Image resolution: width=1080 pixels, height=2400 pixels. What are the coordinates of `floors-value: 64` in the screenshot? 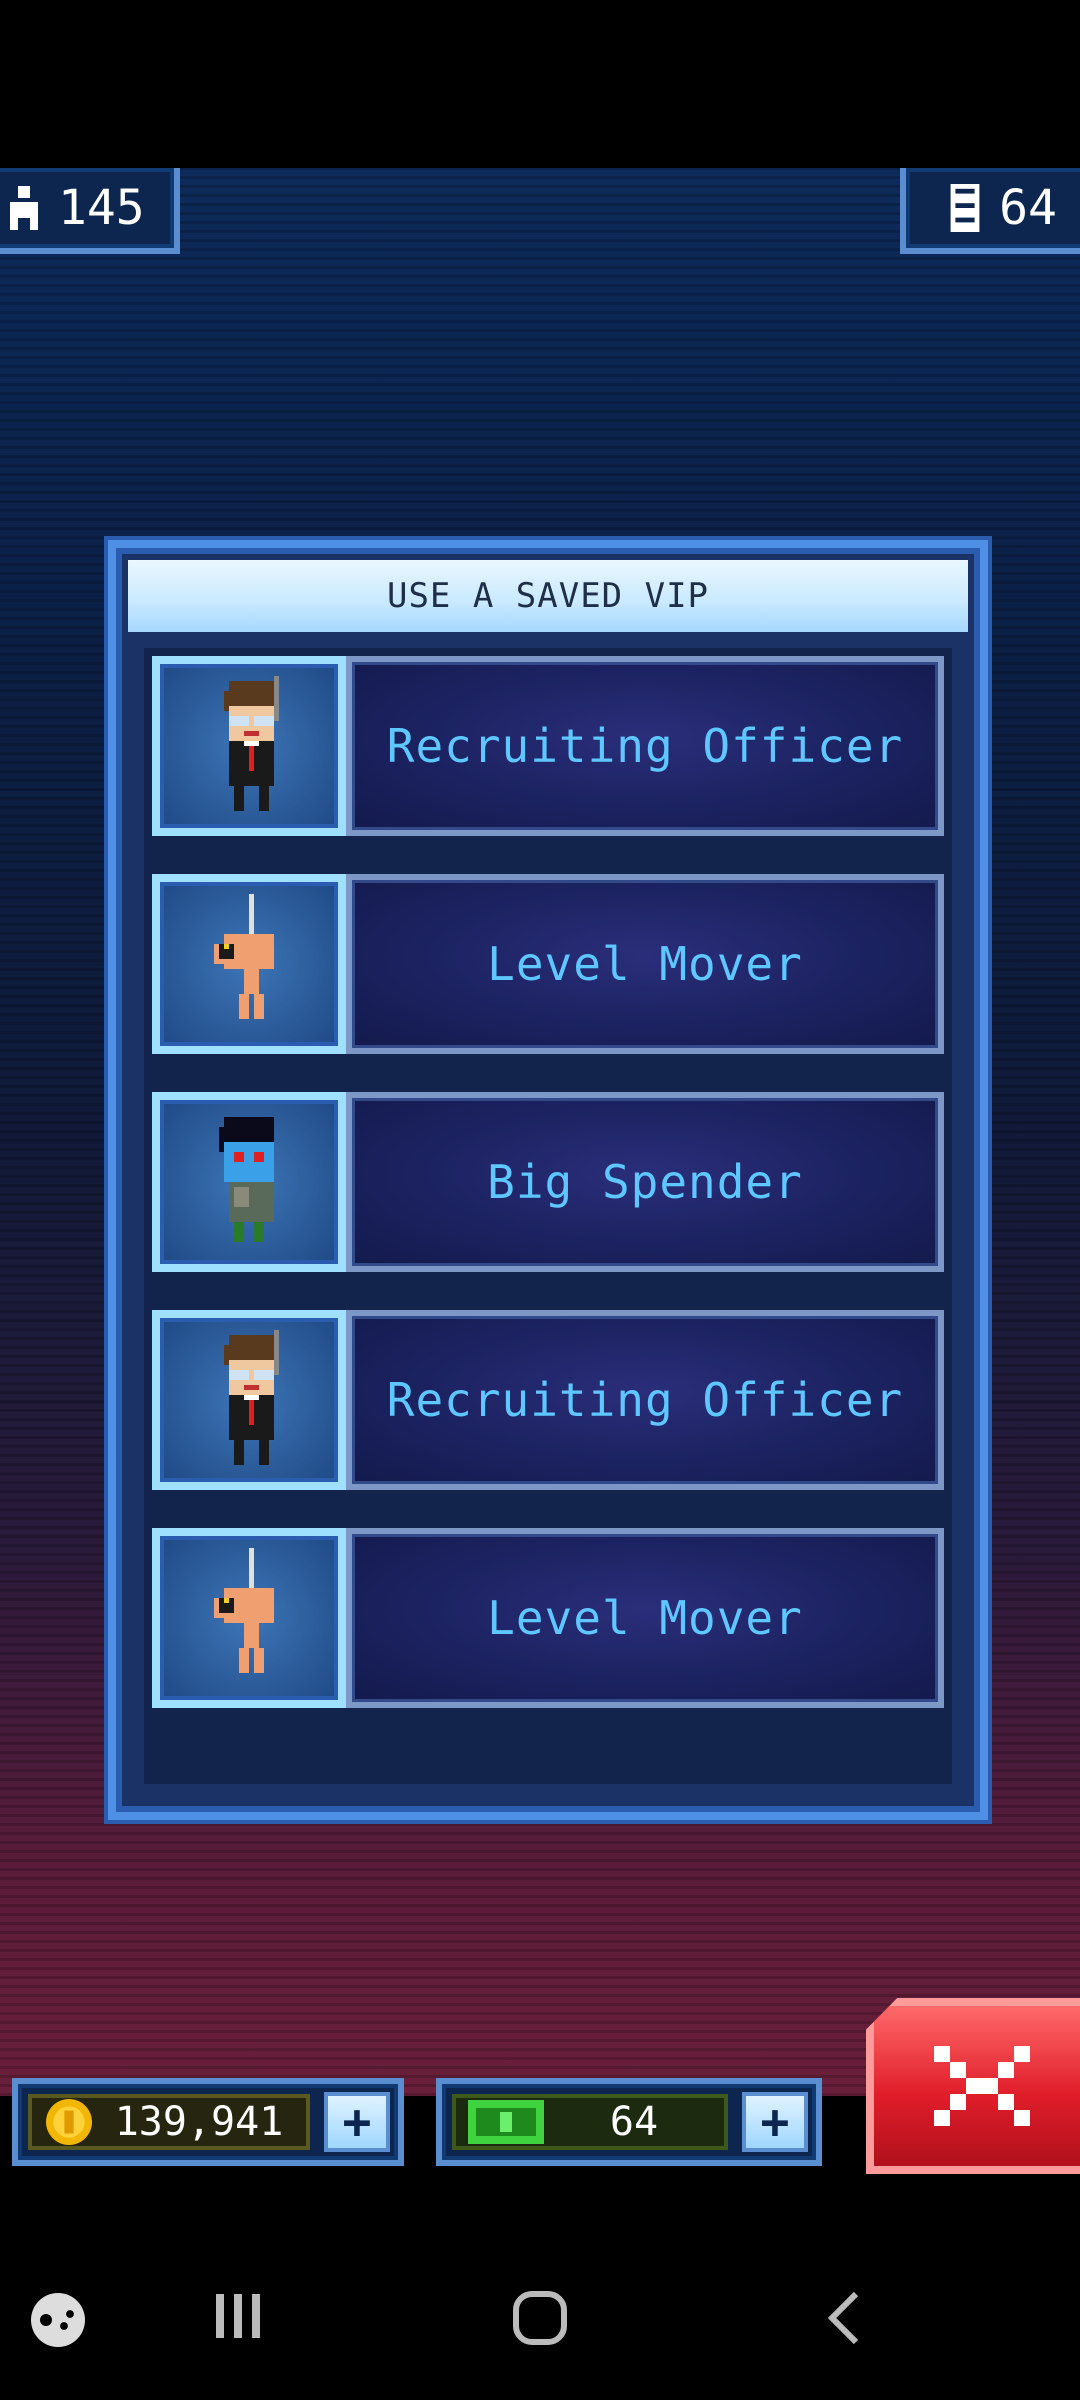 It's located at (1028, 208).